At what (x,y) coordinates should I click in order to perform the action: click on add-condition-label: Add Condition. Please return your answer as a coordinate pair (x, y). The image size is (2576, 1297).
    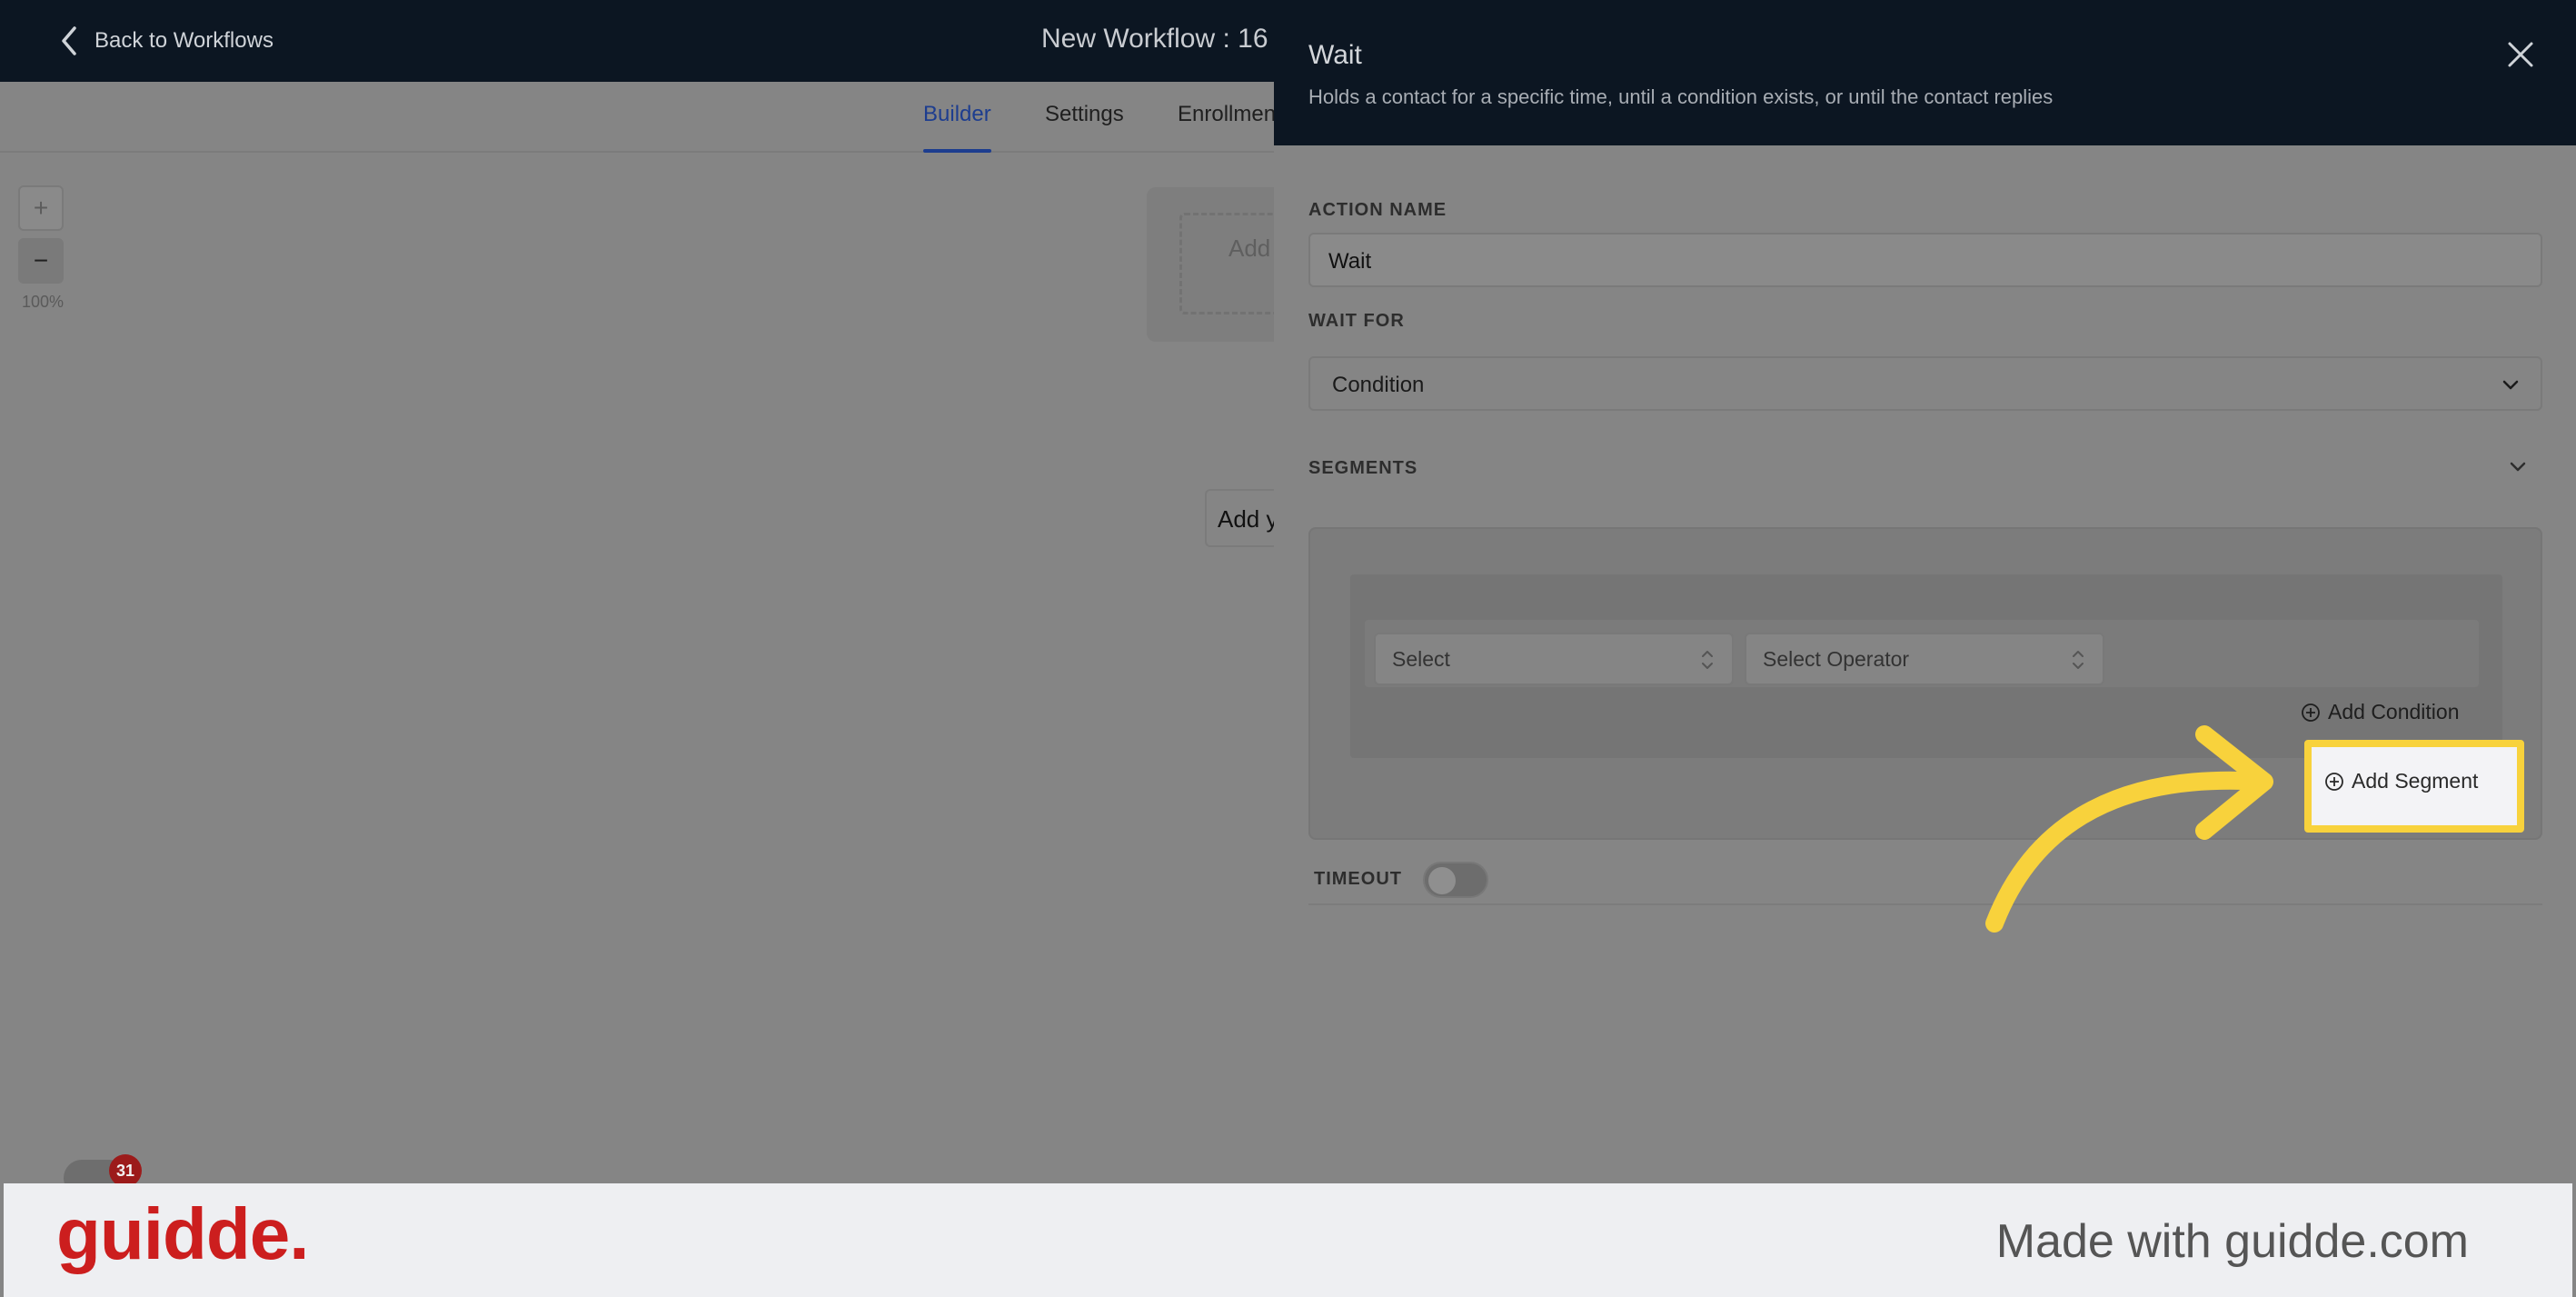
    Looking at the image, I should click on (2394, 711).